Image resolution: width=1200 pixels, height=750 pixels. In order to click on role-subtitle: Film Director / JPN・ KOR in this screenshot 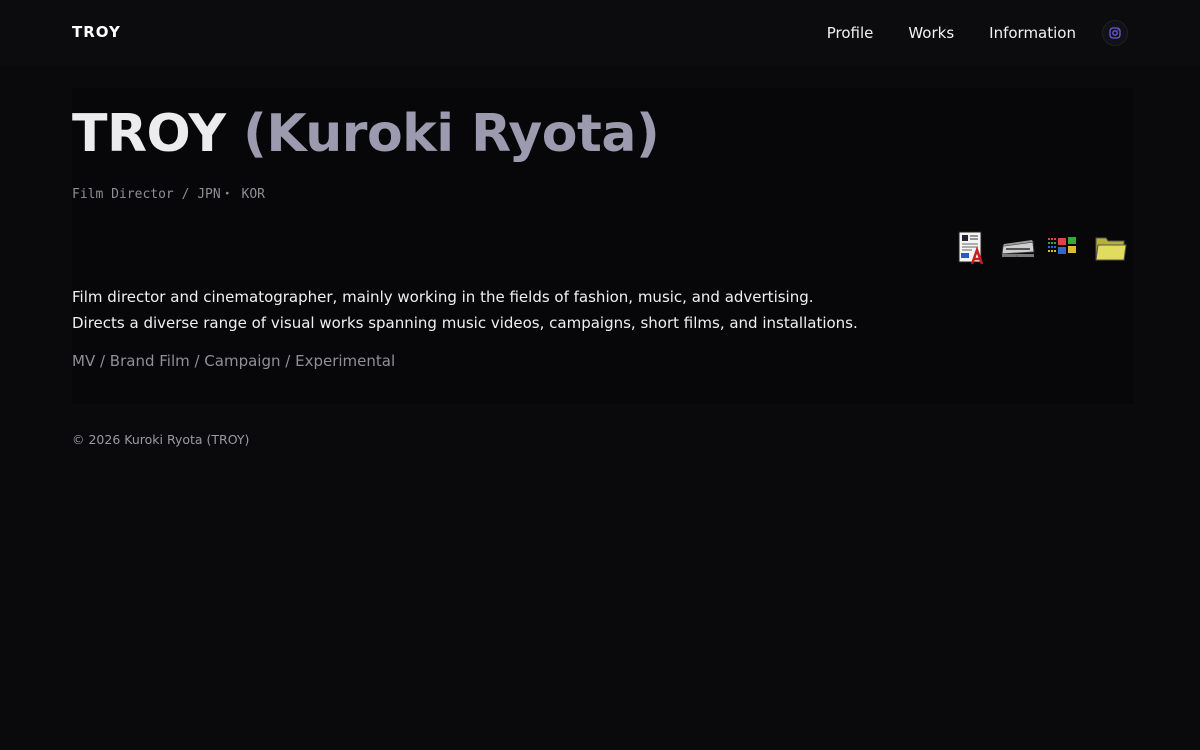, I will do `click(169, 194)`.